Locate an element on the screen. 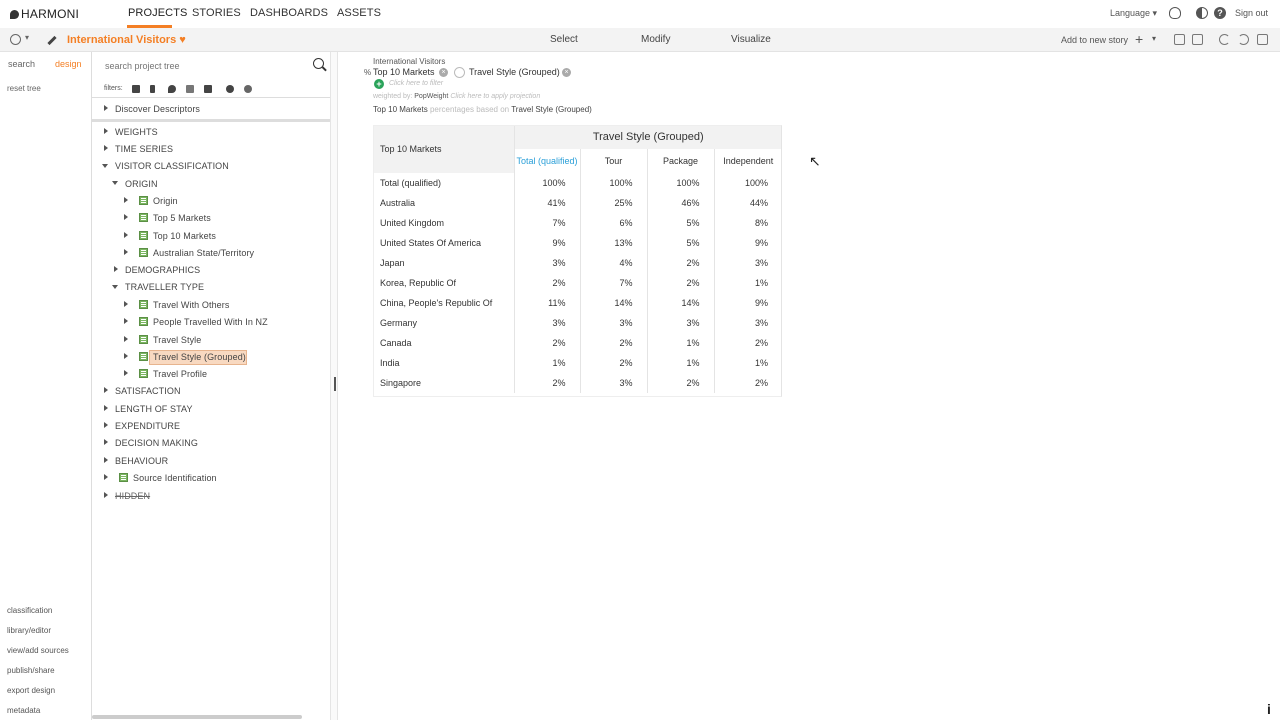 The image size is (1280, 720). remove-column-variable-icon: × is located at coordinates (566, 72).